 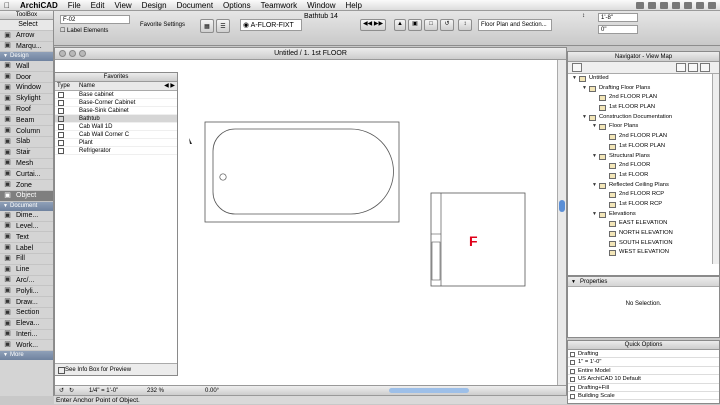 What do you see at coordinates (26, 110) in the screenshot?
I see `tool-roof: ▣ Roof` at bounding box center [26, 110].